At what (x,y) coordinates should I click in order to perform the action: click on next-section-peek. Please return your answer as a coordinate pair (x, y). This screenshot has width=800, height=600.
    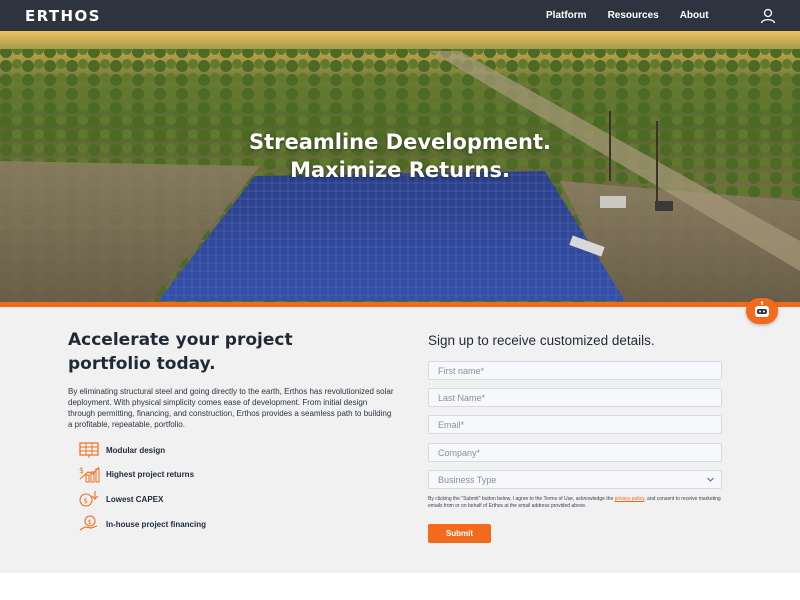
    Looking at the image, I should click on (400, 586).